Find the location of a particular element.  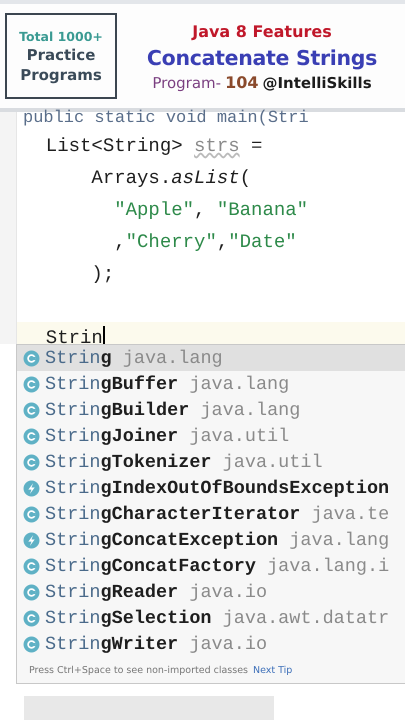

completion-item: StringConcatException java.lang is located at coordinates (211, 540).